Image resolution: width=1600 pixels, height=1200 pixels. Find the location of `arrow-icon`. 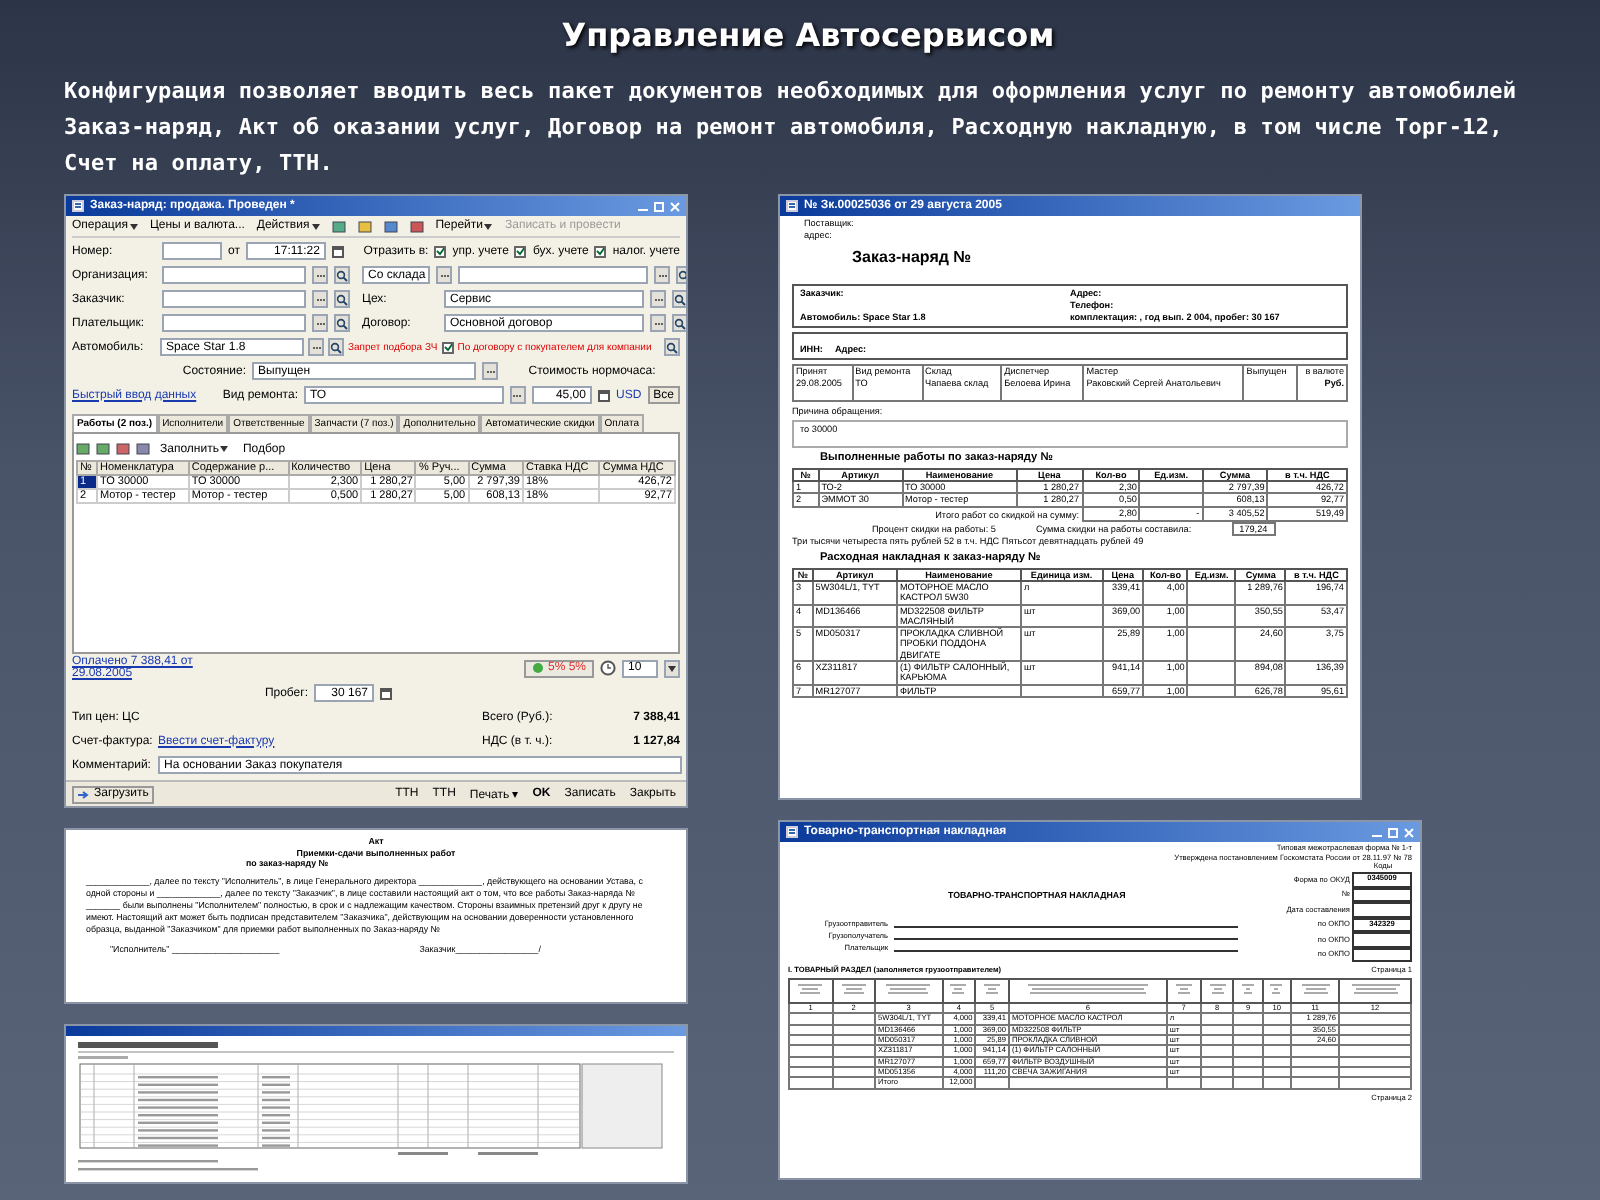

arrow-icon is located at coordinates (84, 794).